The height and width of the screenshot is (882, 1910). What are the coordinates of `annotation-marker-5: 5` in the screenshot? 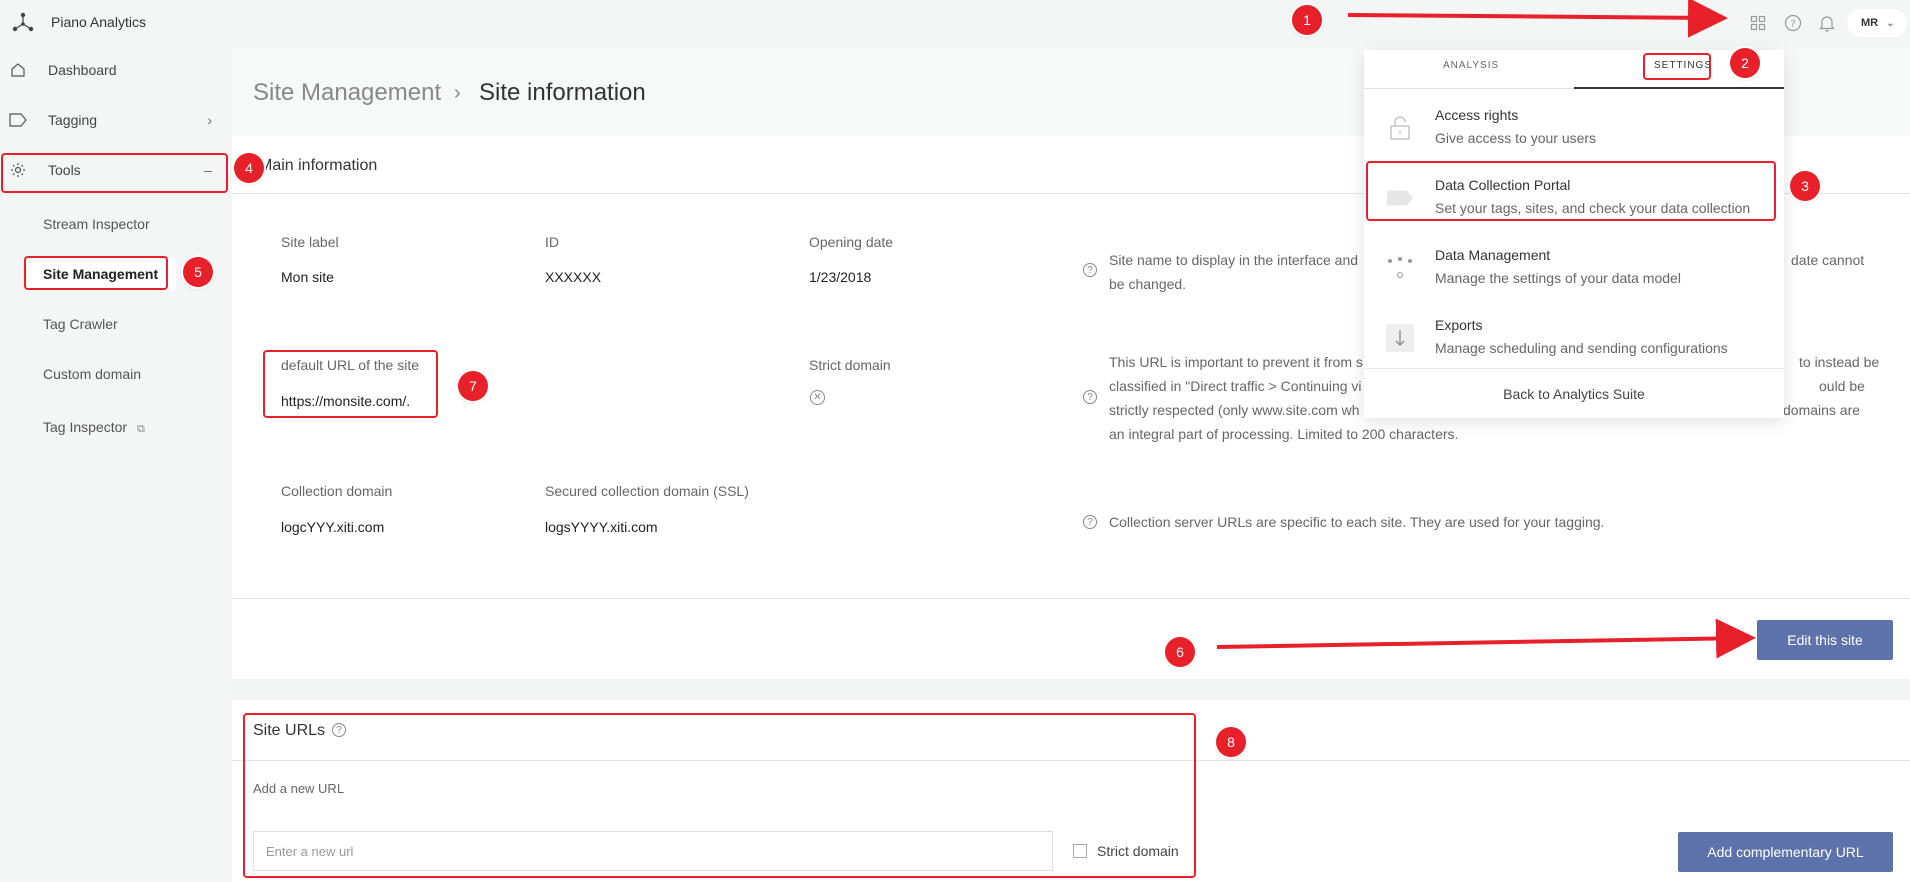 It's located at (198, 272).